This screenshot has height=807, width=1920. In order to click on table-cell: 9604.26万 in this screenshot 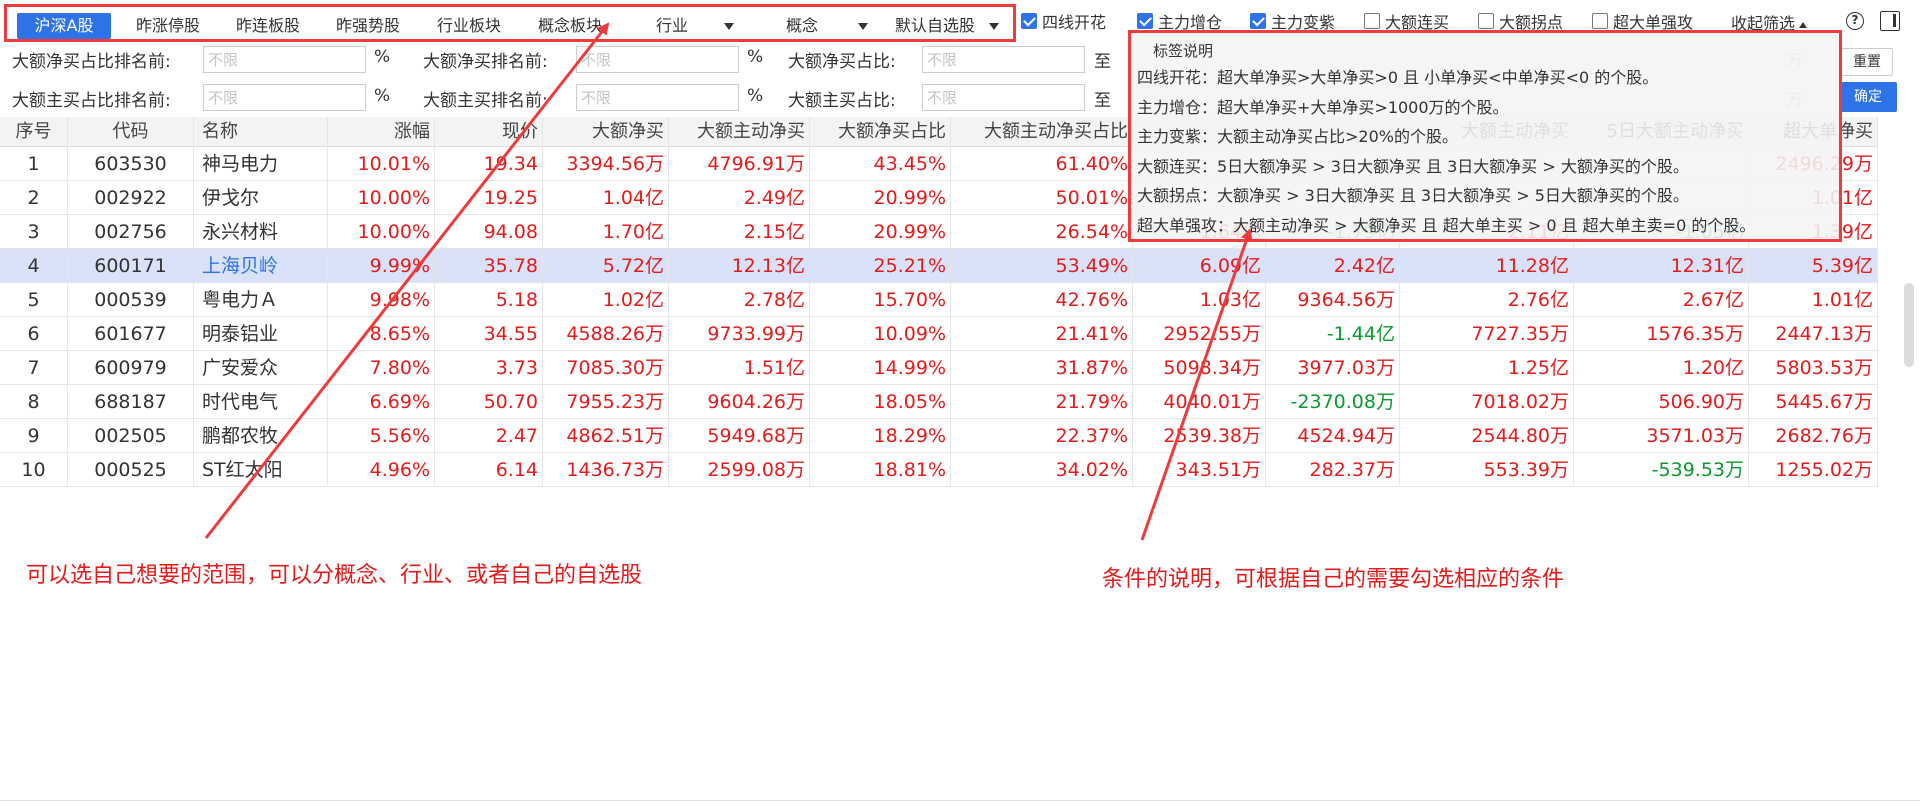, I will do `click(739, 401)`.